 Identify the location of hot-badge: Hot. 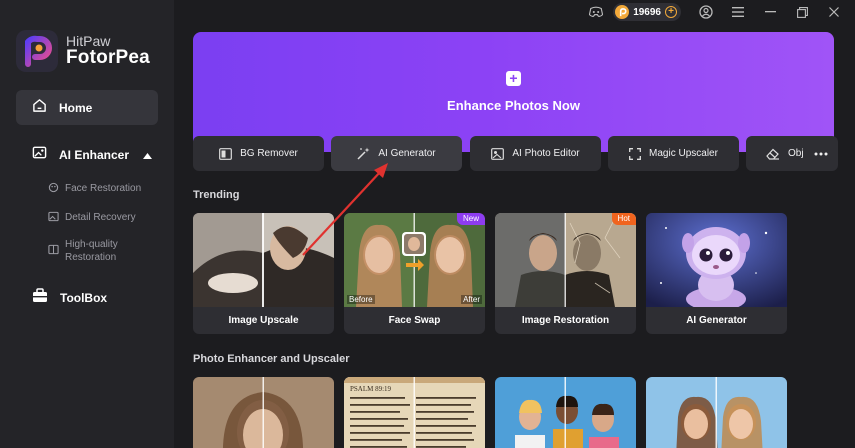
(623, 219).